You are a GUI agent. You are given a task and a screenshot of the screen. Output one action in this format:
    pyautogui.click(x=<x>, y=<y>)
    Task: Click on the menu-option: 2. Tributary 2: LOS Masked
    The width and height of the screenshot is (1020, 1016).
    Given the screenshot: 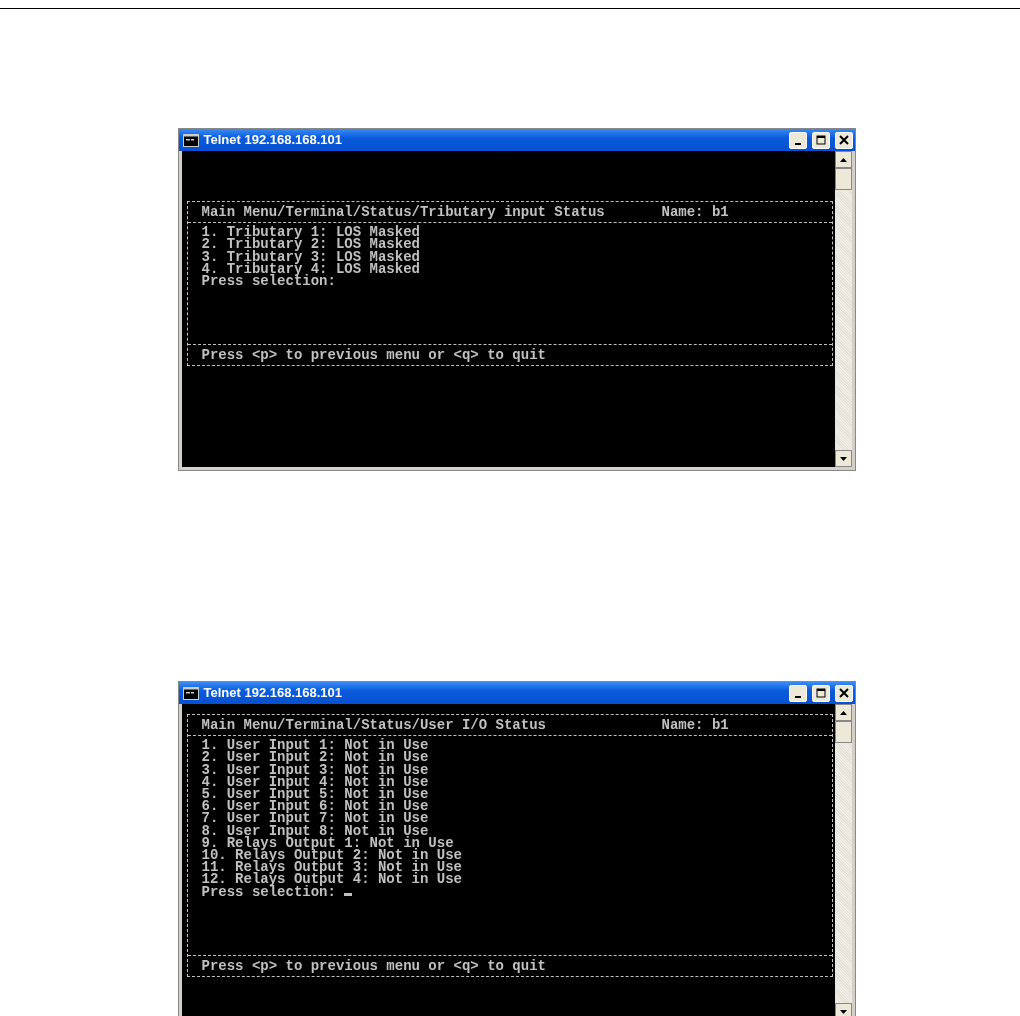 What is the action you would take?
    pyautogui.click(x=509, y=244)
    